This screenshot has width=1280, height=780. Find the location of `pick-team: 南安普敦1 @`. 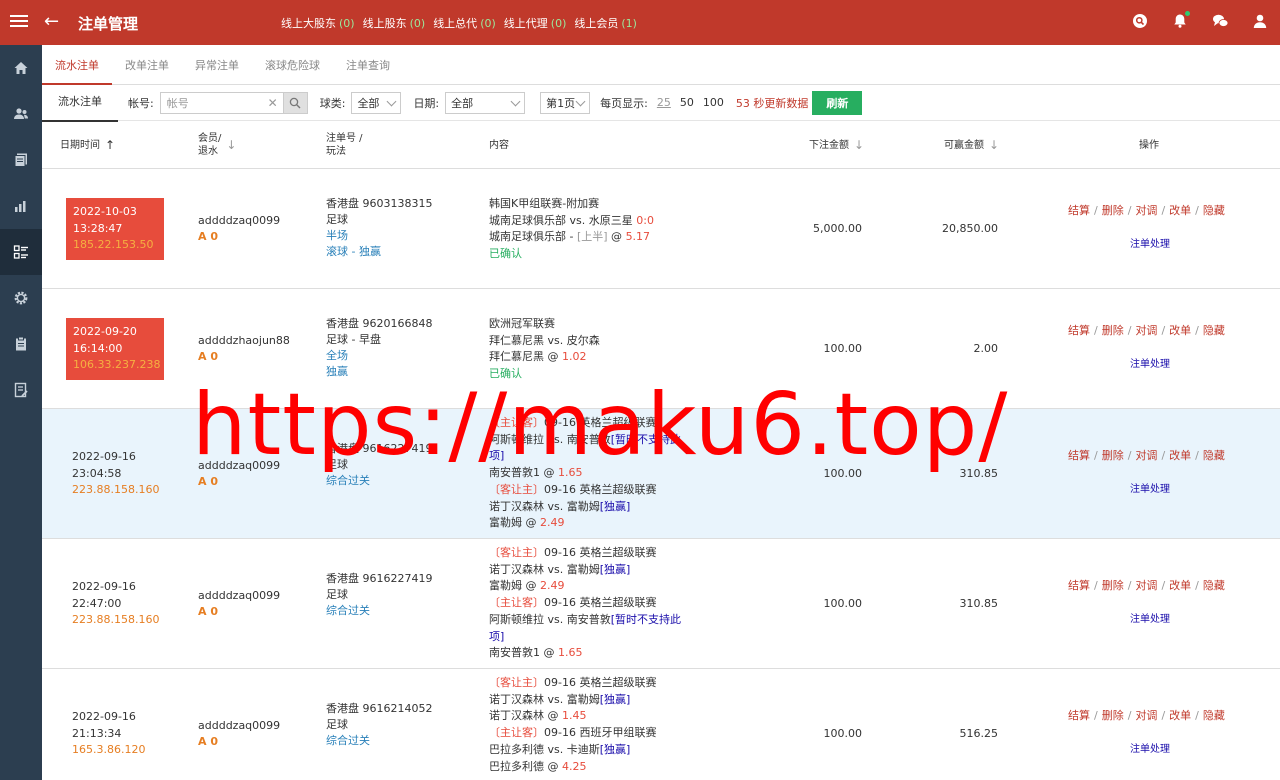

pick-team: 南安普敦1 @ is located at coordinates (523, 653).